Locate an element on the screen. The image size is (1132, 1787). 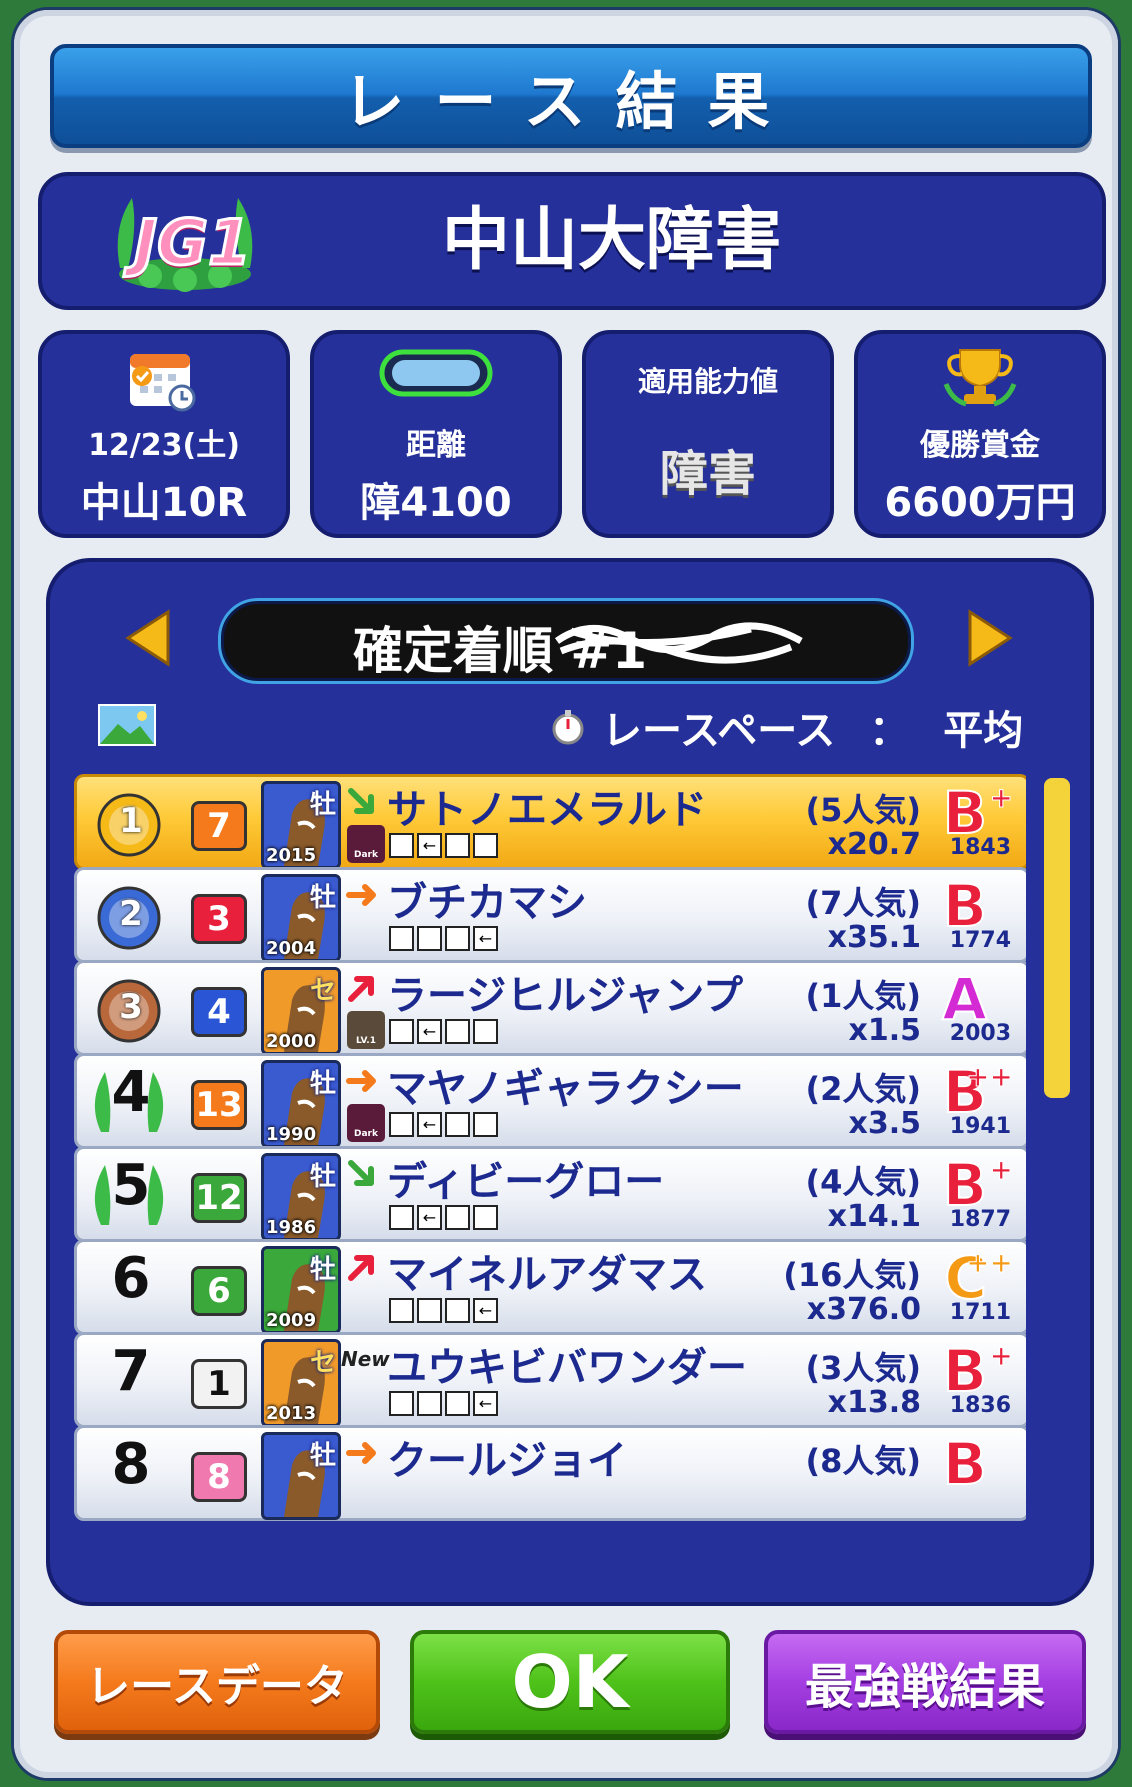
finish-rank: 6 is located at coordinates (131, 1278).